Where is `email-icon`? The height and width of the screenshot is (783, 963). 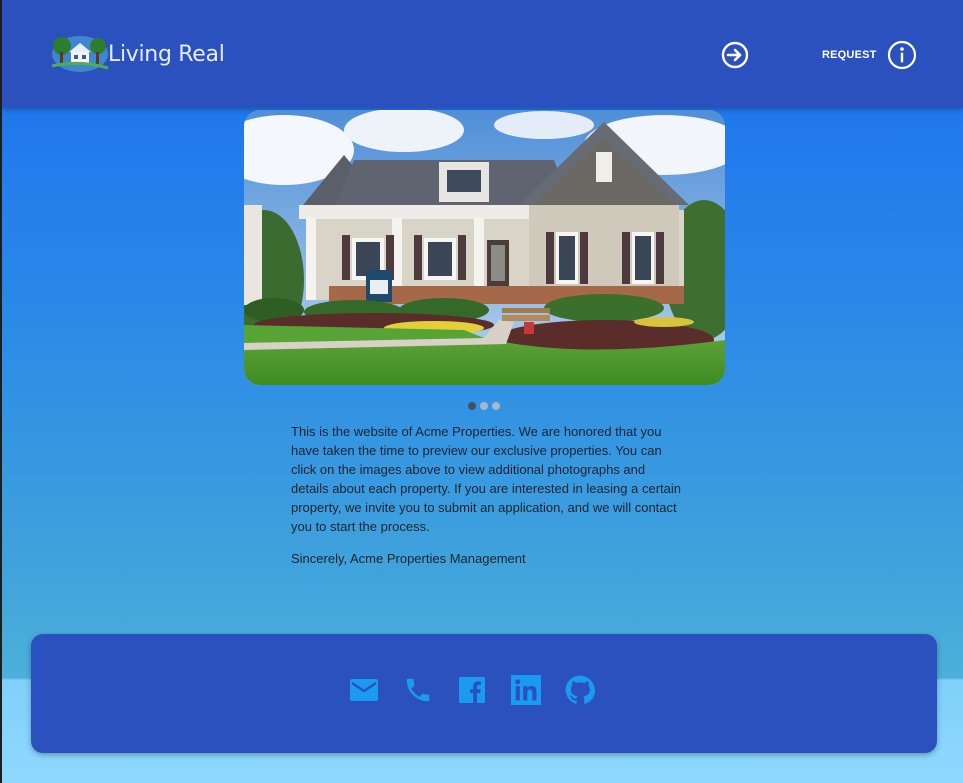
email-icon is located at coordinates (364, 690).